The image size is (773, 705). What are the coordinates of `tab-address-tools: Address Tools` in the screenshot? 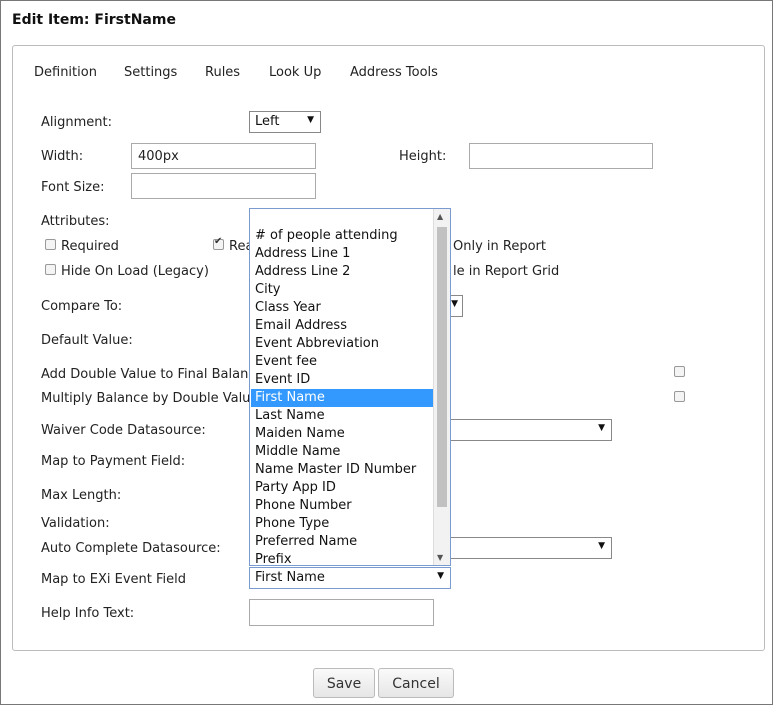 It's located at (394, 72).